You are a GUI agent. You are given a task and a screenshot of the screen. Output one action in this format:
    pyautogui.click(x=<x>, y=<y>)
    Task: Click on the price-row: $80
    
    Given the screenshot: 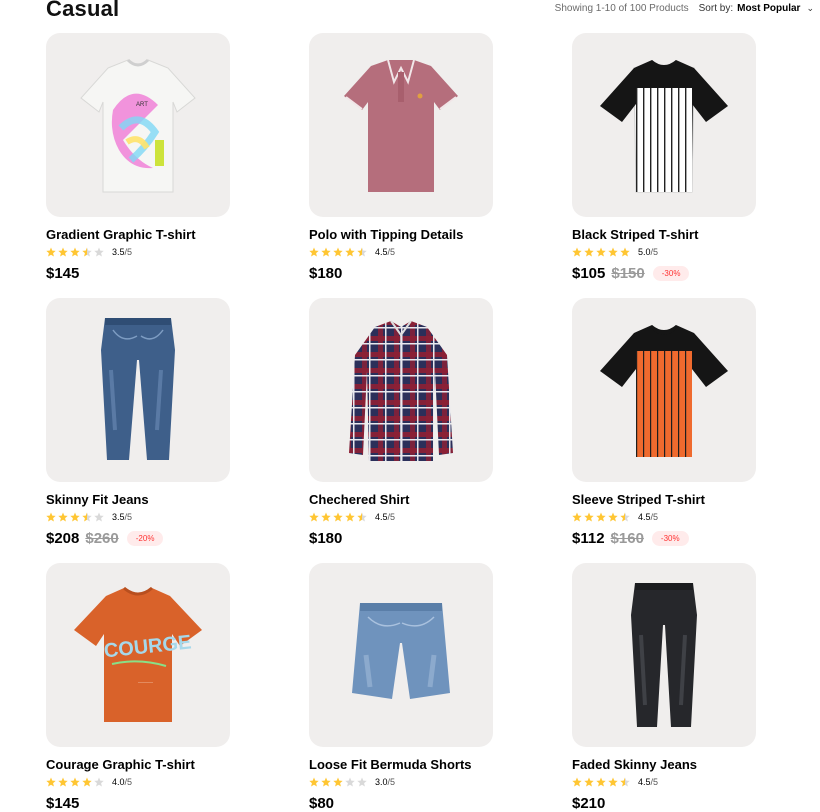 What is the action you would take?
    pyautogui.click(x=321, y=803)
    